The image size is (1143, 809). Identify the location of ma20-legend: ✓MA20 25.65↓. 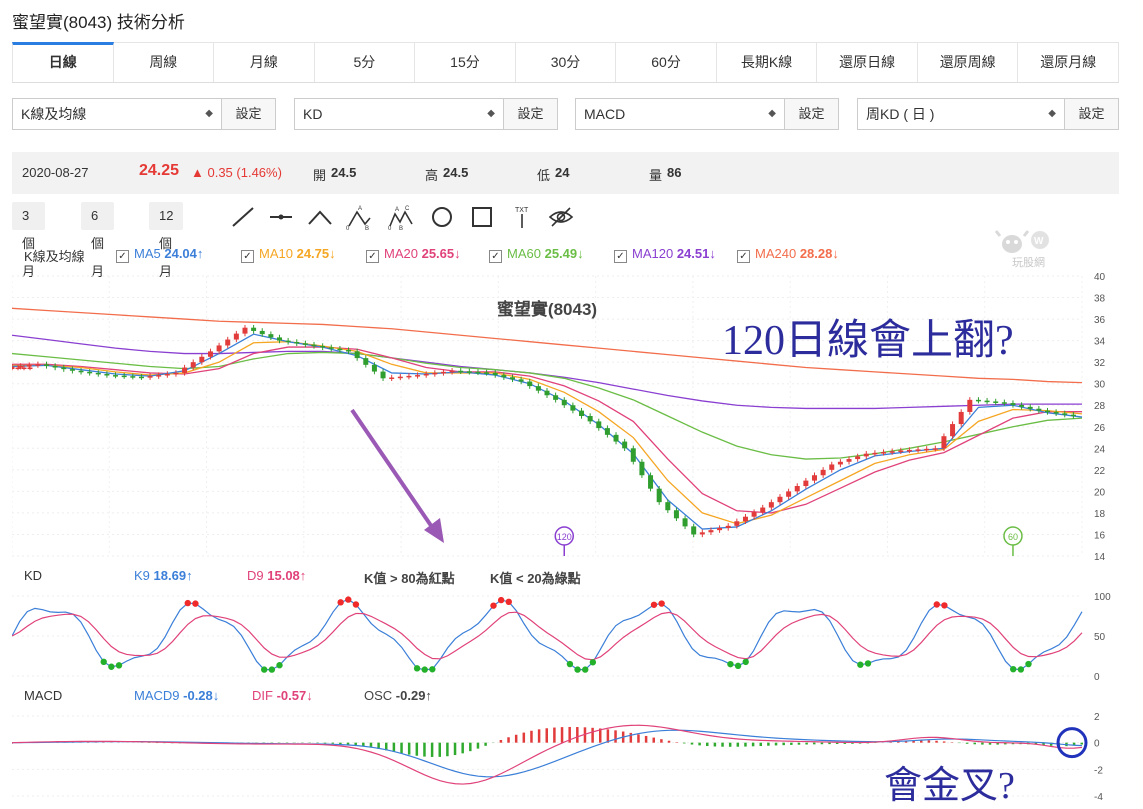
(413, 254).